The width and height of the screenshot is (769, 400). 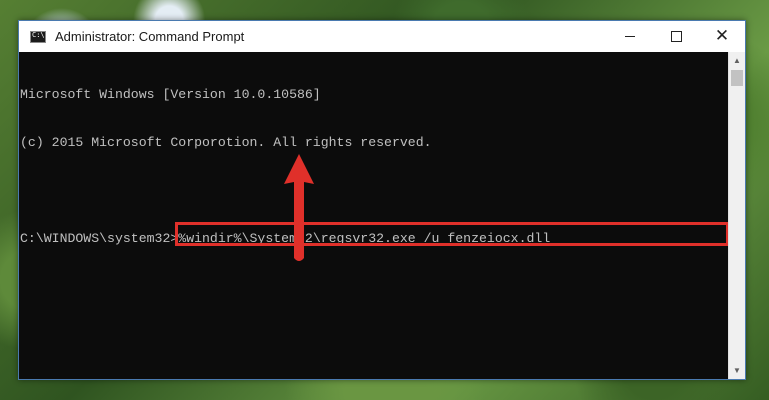 I want to click on command-highlight-box, so click(x=452, y=234).